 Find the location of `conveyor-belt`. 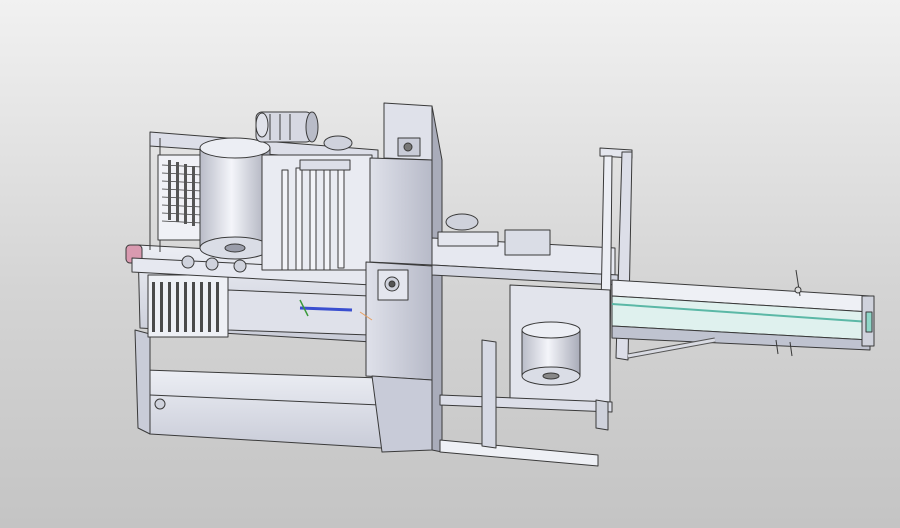

conveyor-belt is located at coordinates (743, 313).